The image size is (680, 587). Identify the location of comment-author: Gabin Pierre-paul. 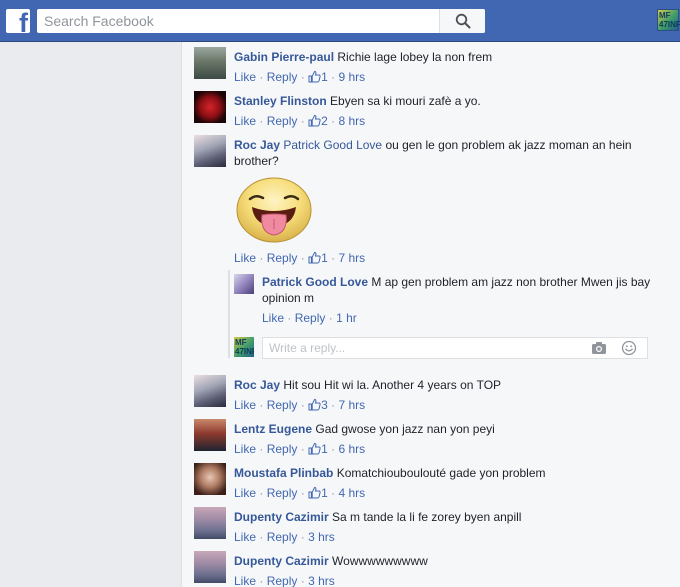
(284, 57).